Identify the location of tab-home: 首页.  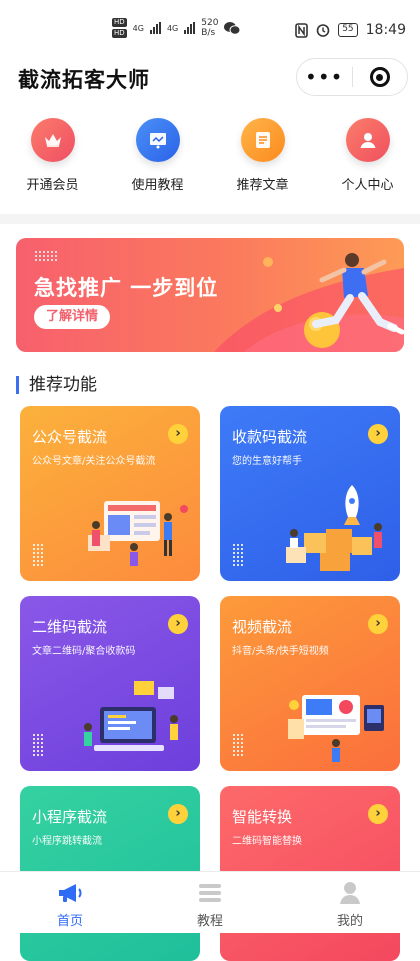
(70, 902).